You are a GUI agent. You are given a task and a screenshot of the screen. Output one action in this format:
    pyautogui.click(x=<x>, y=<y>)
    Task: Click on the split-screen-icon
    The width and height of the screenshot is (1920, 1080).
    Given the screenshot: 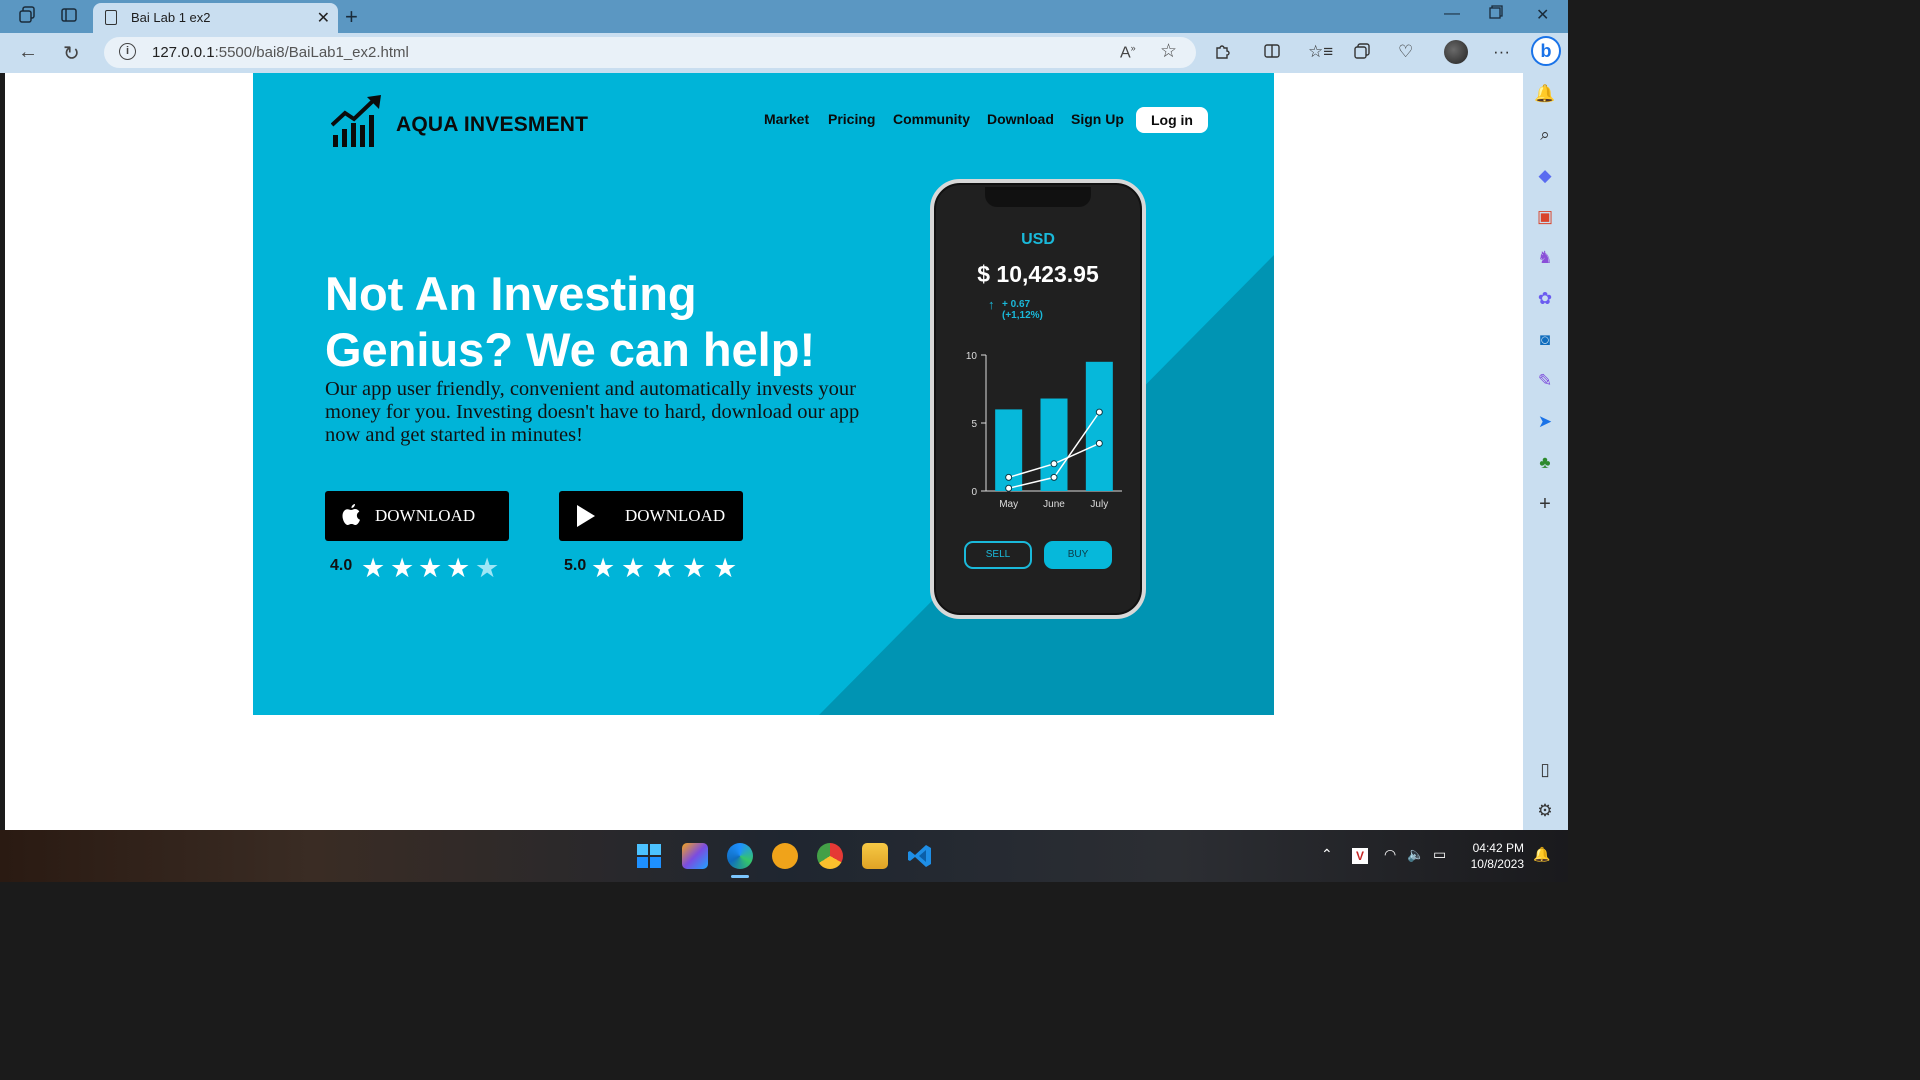 What is the action you would take?
    pyautogui.click(x=1272, y=53)
    